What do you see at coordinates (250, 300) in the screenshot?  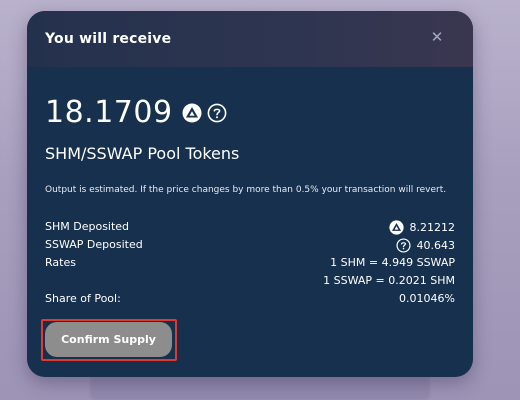 I see `share-of-pool-row: Share of Pool: 0.01046%` at bounding box center [250, 300].